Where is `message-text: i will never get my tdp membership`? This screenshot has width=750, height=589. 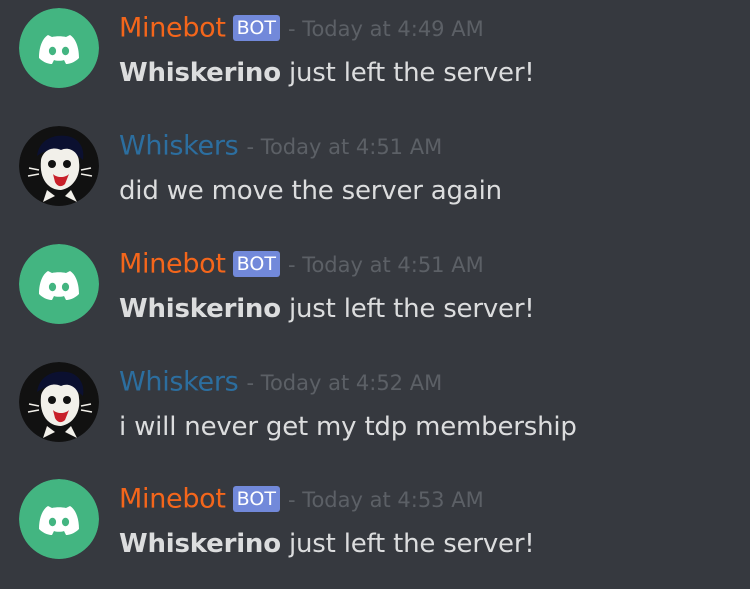 message-text: i will never get my tdp membership is located at coordinates (348, 427).